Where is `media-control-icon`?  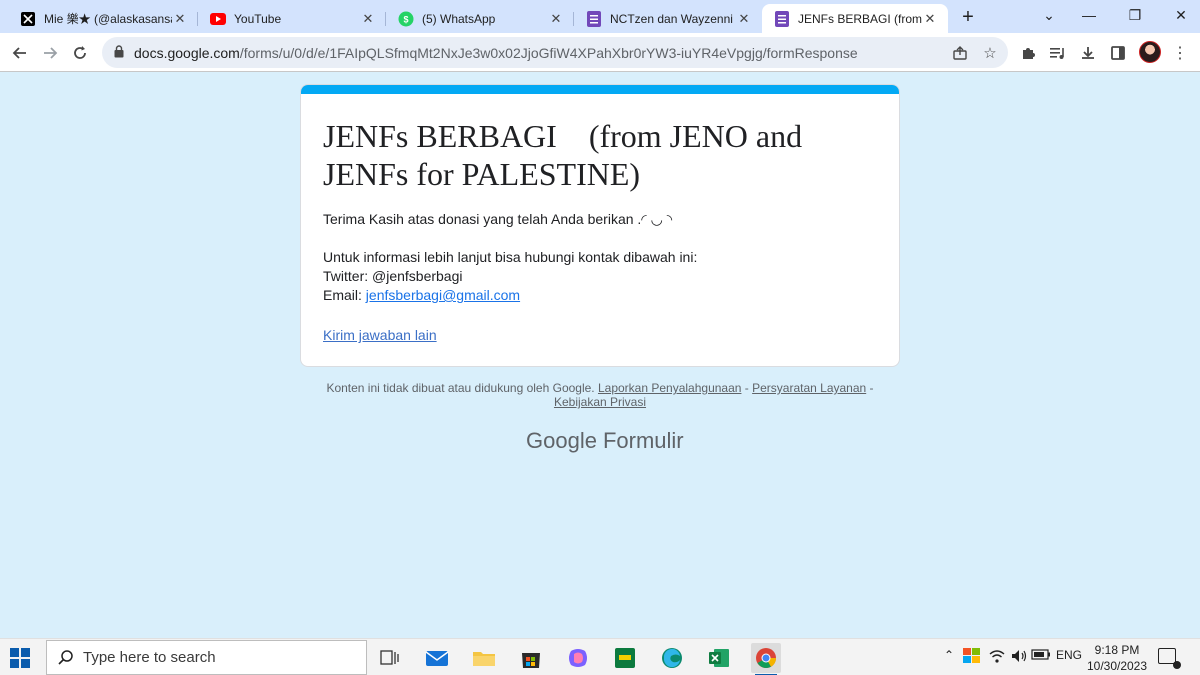
media-control-icon is located at coordinates (1058, 53).